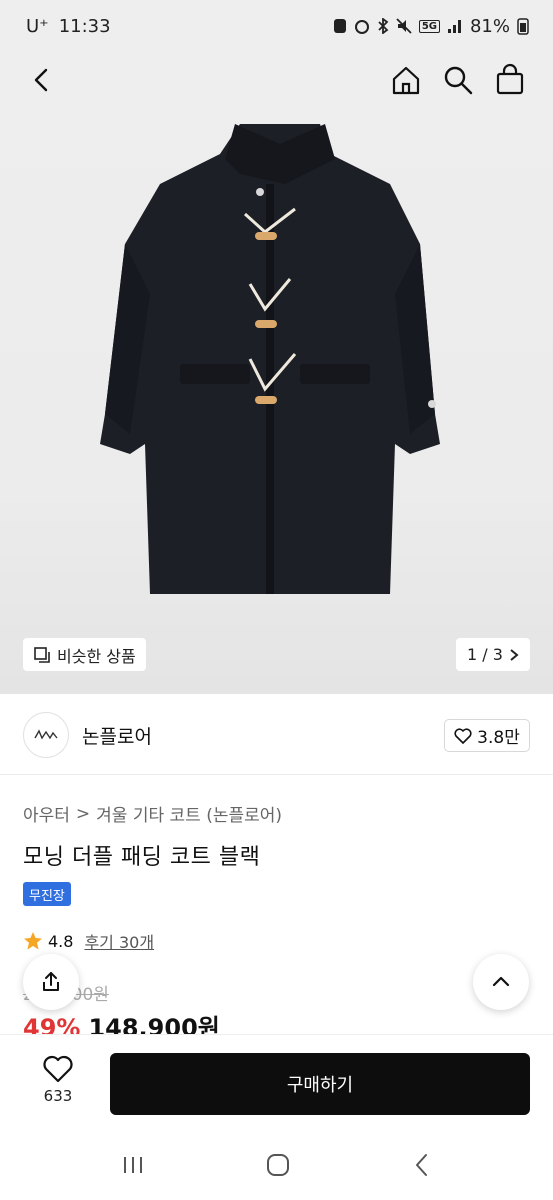  I want to click on page-indicator-text: 1 / 3, so click(485, 654).